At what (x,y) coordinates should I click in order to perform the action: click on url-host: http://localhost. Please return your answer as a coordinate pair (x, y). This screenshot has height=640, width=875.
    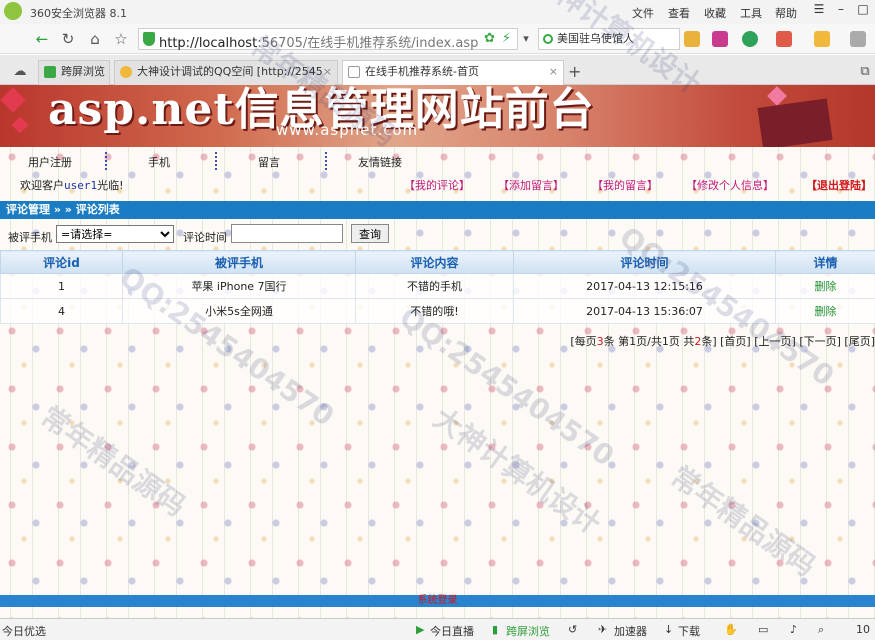
    Looking at the image, I should click on (208, 43).